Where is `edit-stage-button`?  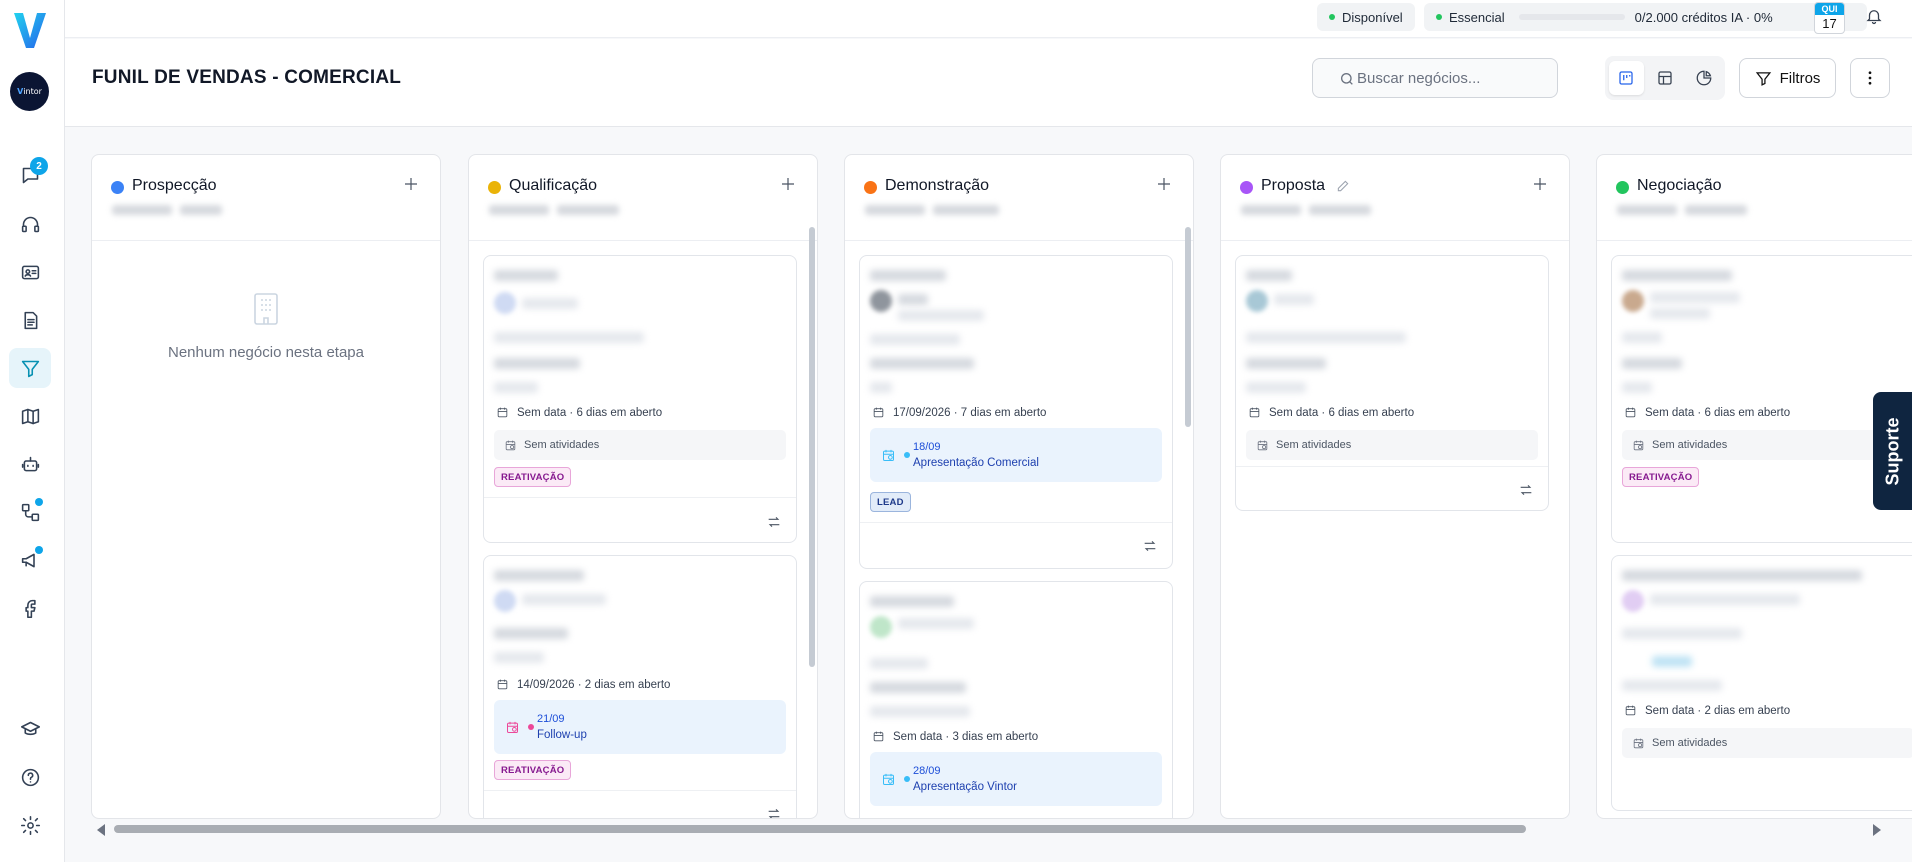 edit-stage-button is located at coordinates (1343, 186).